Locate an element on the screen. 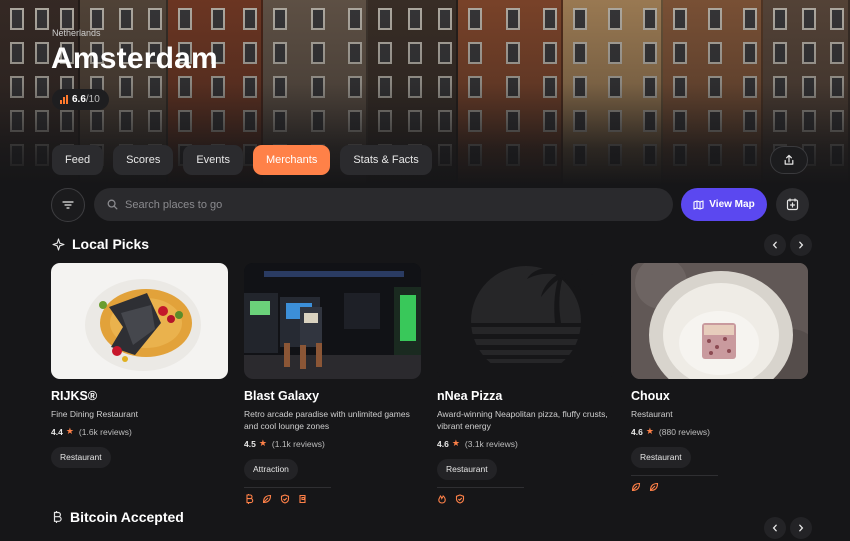 The width and height of the screenshot is (850, 541). merchant-description: Fine Dining Restaurant is located at coordinates (94, 414).